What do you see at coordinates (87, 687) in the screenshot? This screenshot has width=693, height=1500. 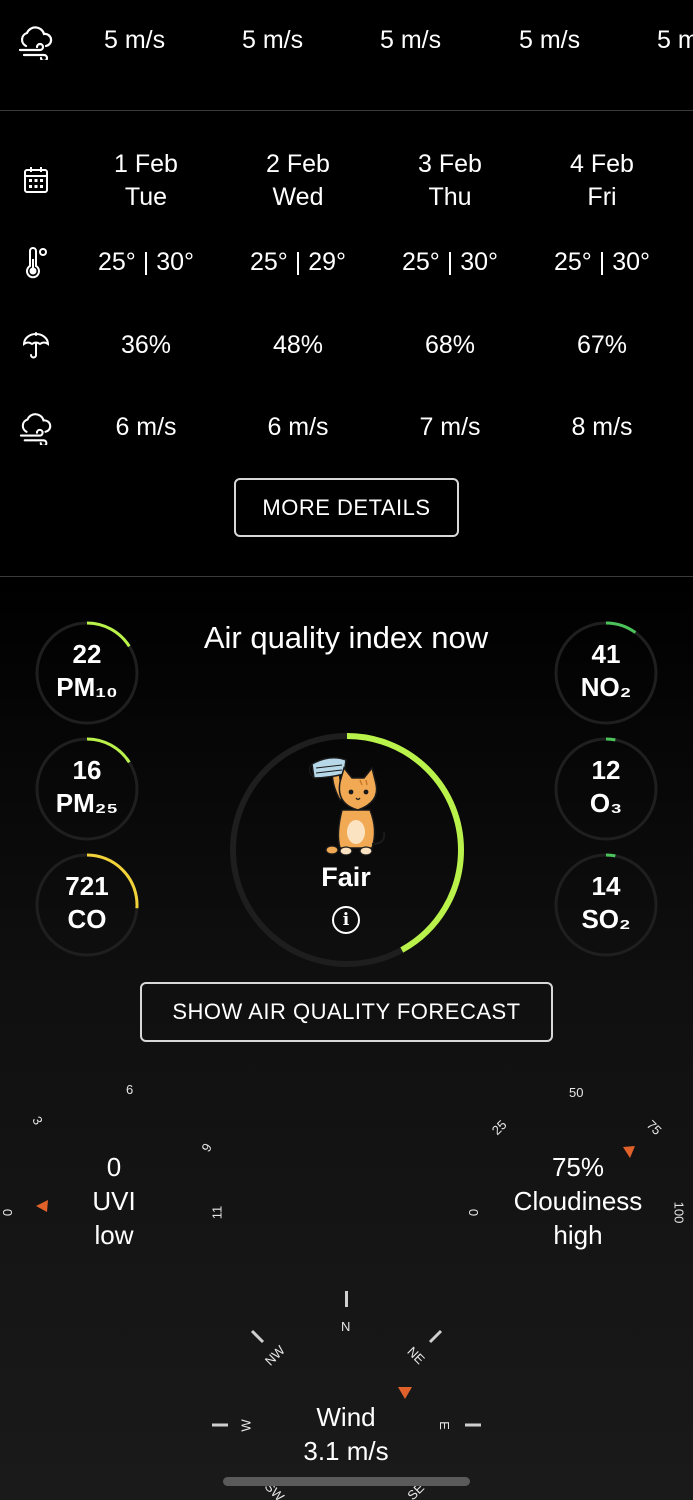 I see `pollutant-label: PM₁₀` at bounding box center [87, 687].